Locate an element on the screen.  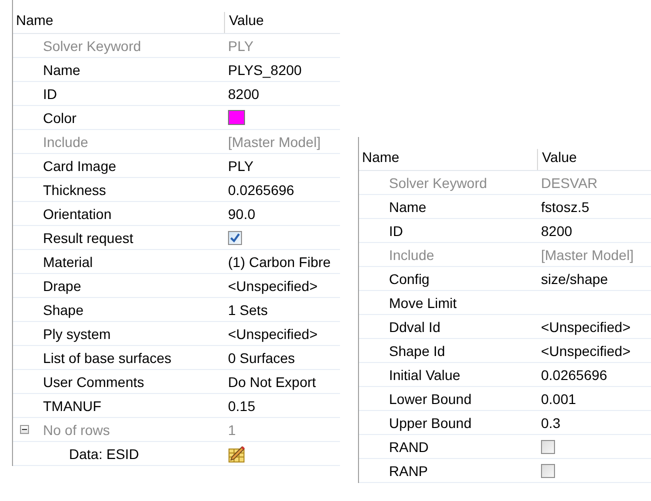
property-value: 0.001 is located at coordinates (558, 398).